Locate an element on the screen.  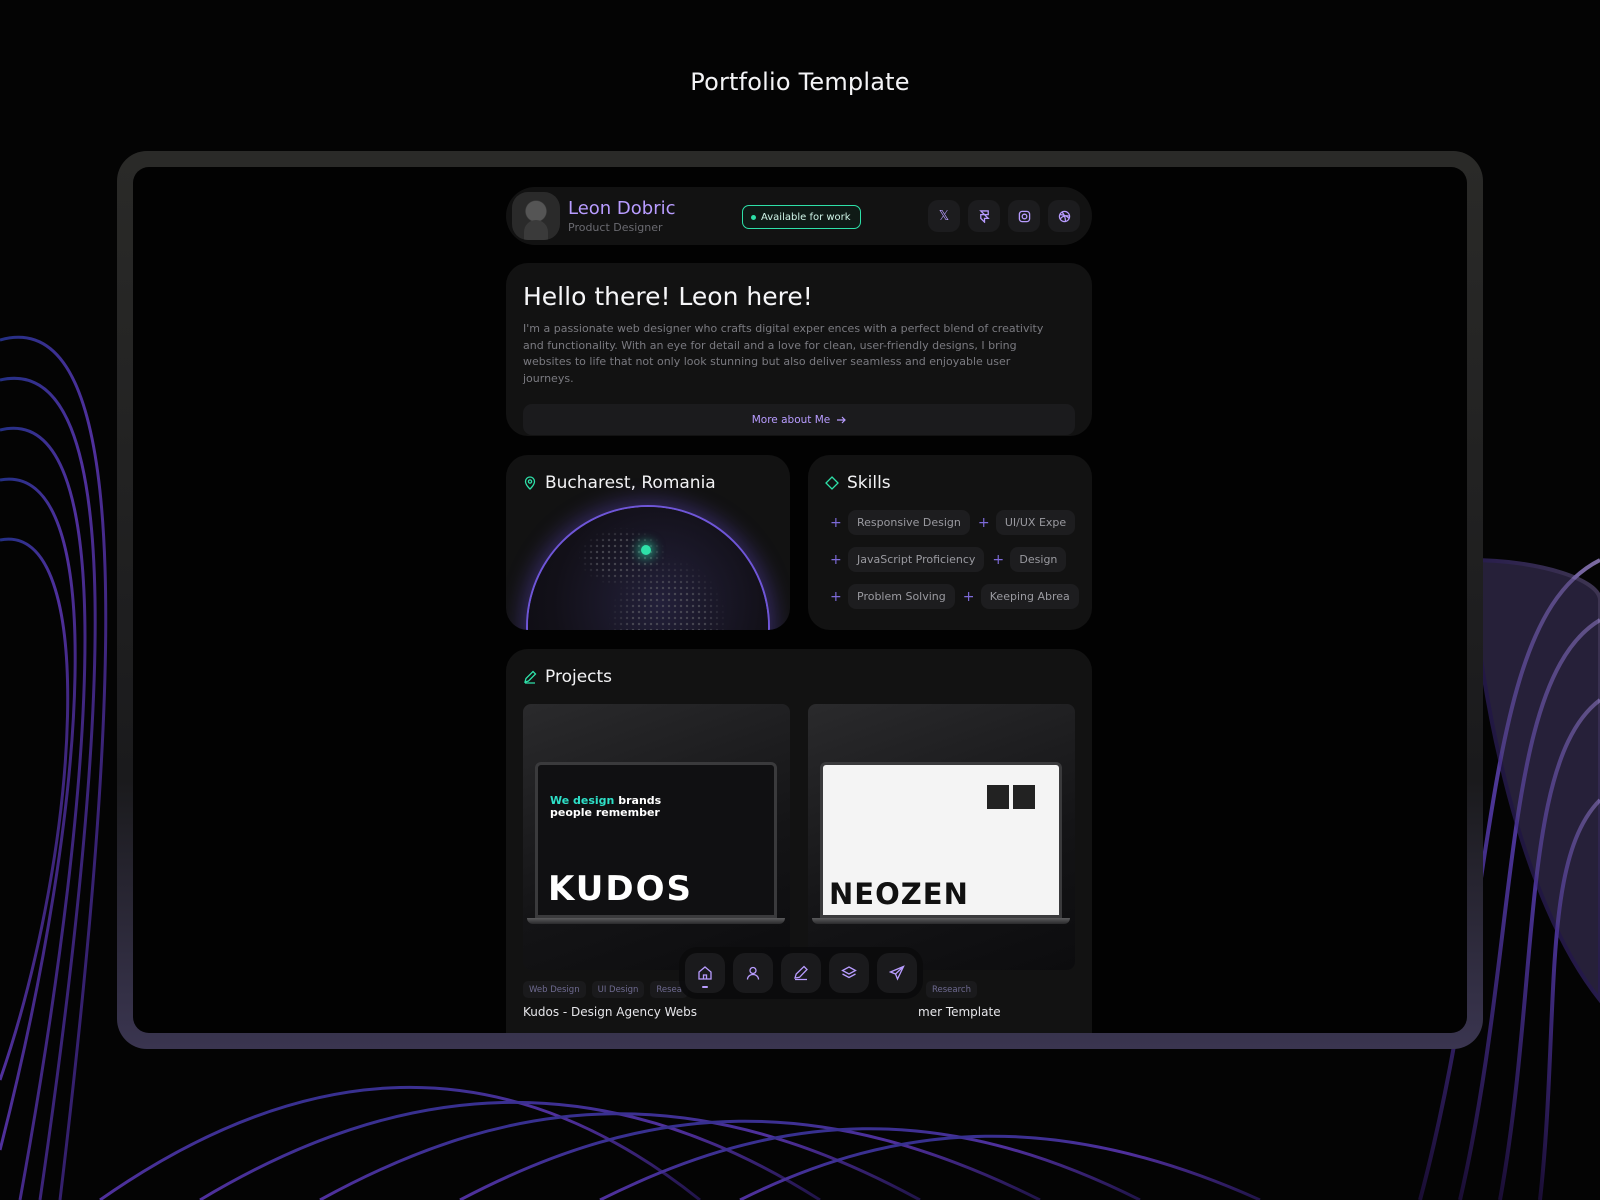
project-tags-kudos: Web Design UI Design Resea is located at coordinates (605, 989).